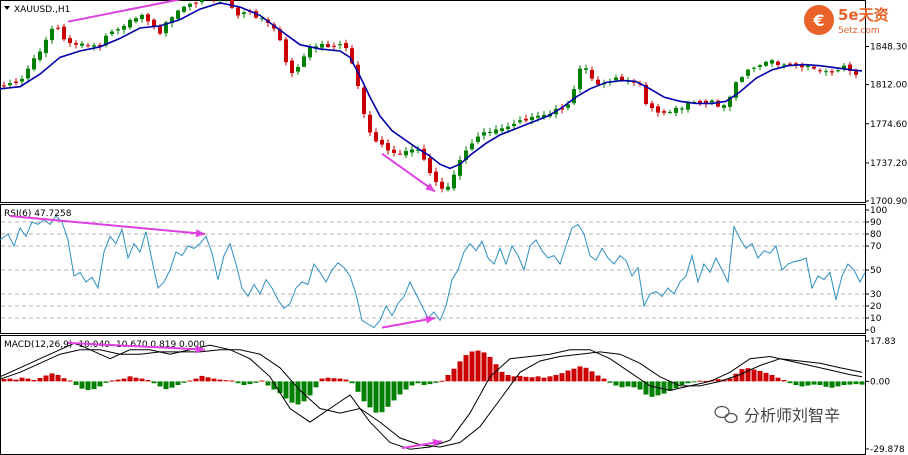 The width and height of the screenshot is (908, 455). Describe the element at coordinates (876, 295) in the screenshot. I see `rsi-axis-tick-label: 30` at that location.